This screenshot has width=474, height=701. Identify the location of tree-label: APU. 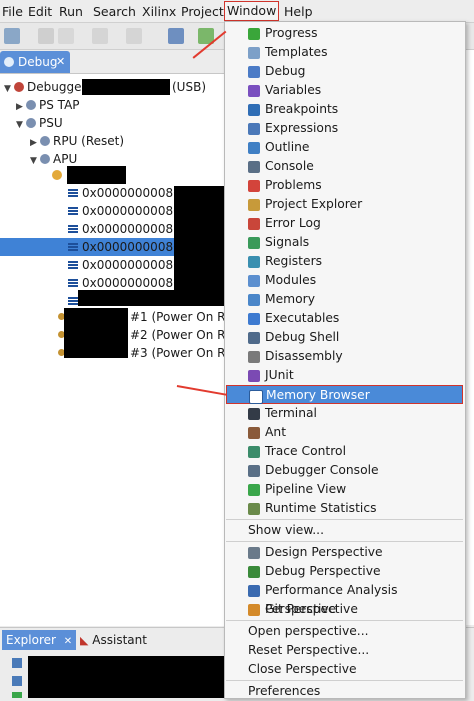
(65, 159).